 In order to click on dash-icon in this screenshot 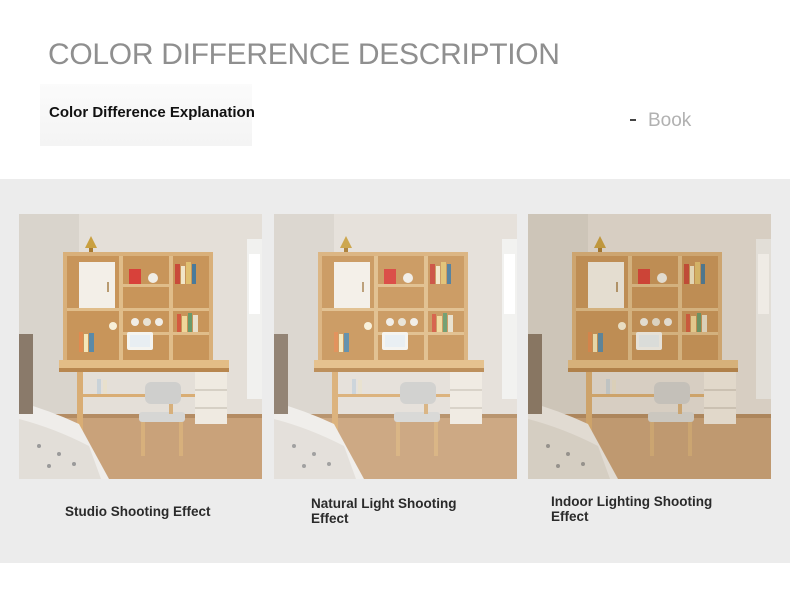, I will do `click(633, 120)`.